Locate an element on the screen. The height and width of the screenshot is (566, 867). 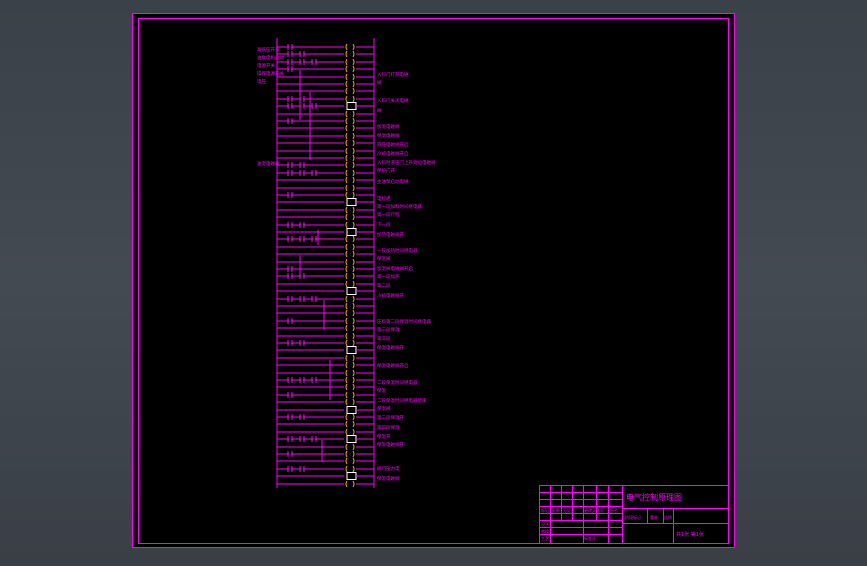
right-label: 压料第二段保温时间继电器 is located at coordinates (404, 321).